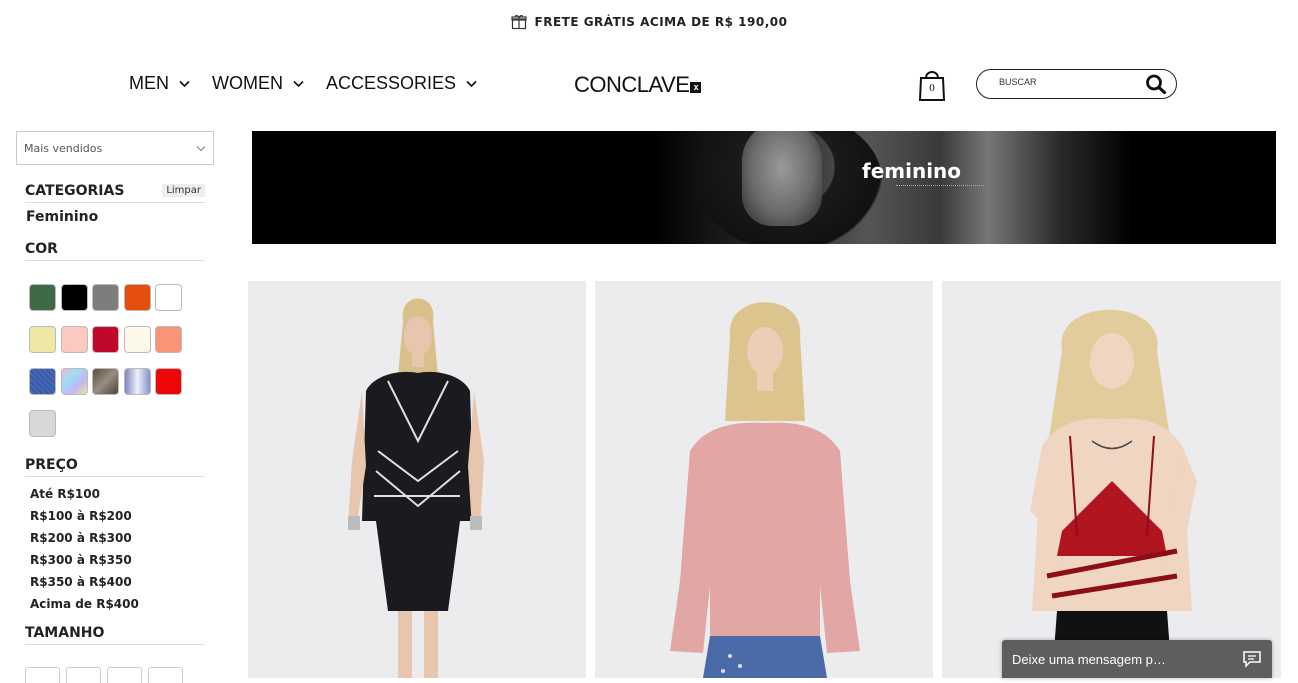  Describe the element at coordinates (932, 88) in the screenshot. I see `cart-count: 0` at that location.